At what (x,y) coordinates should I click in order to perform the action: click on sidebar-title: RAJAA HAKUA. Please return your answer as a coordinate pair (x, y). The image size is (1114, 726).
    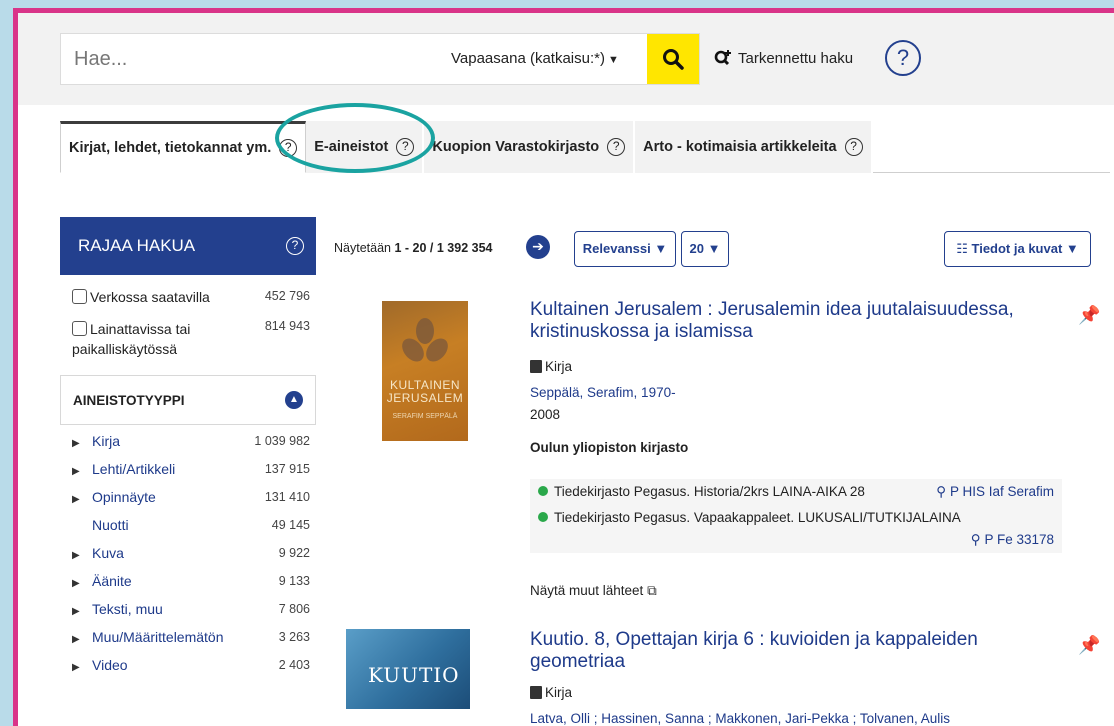
    Looking at the image, I should click on (137, 245).